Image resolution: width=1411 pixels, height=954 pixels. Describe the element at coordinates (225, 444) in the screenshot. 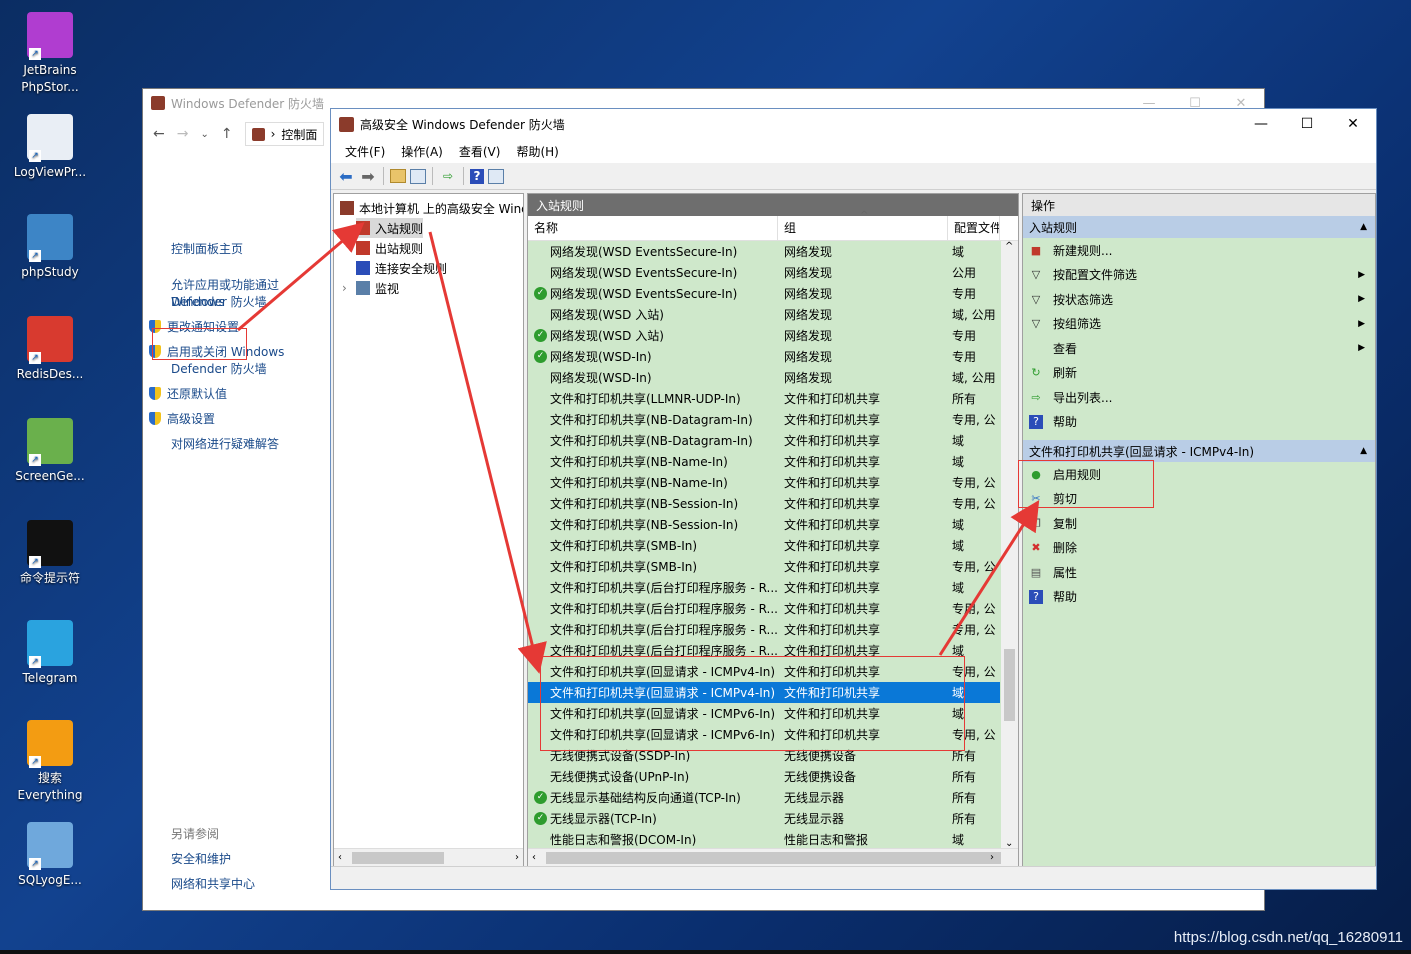

I see `cp-link: 对网络进行疑难解答` at that location.